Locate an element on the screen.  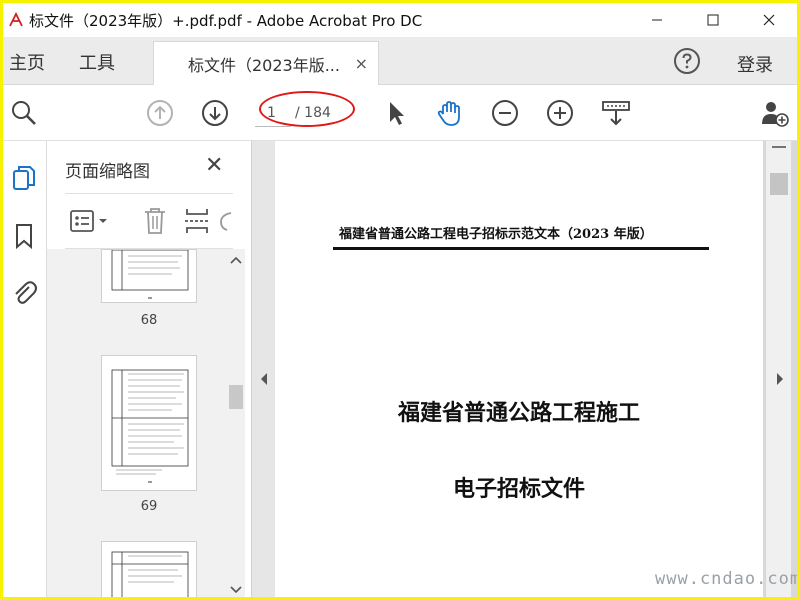
minimize-button is located at coordinates (657, 20).